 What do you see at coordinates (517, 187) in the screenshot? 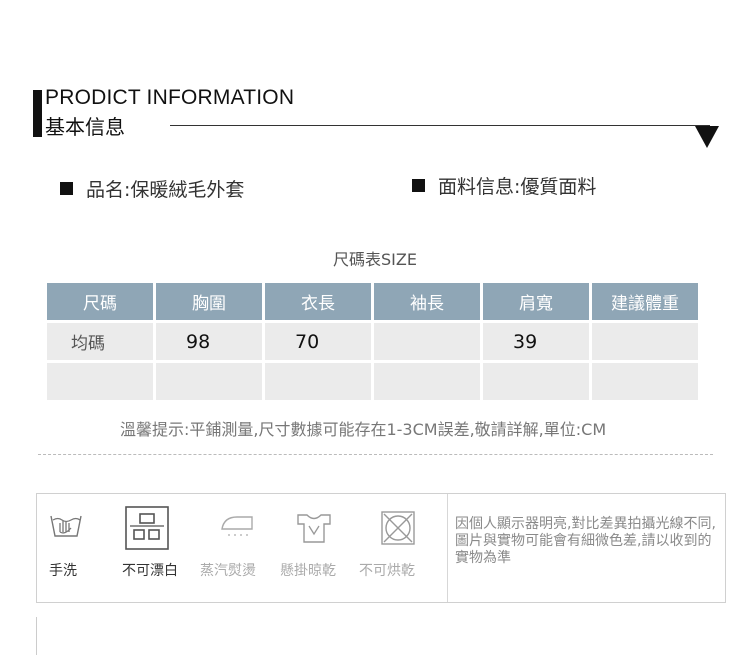
I see `fabric-text: 面料信息:優質面料` at bounding box center [517, 187].